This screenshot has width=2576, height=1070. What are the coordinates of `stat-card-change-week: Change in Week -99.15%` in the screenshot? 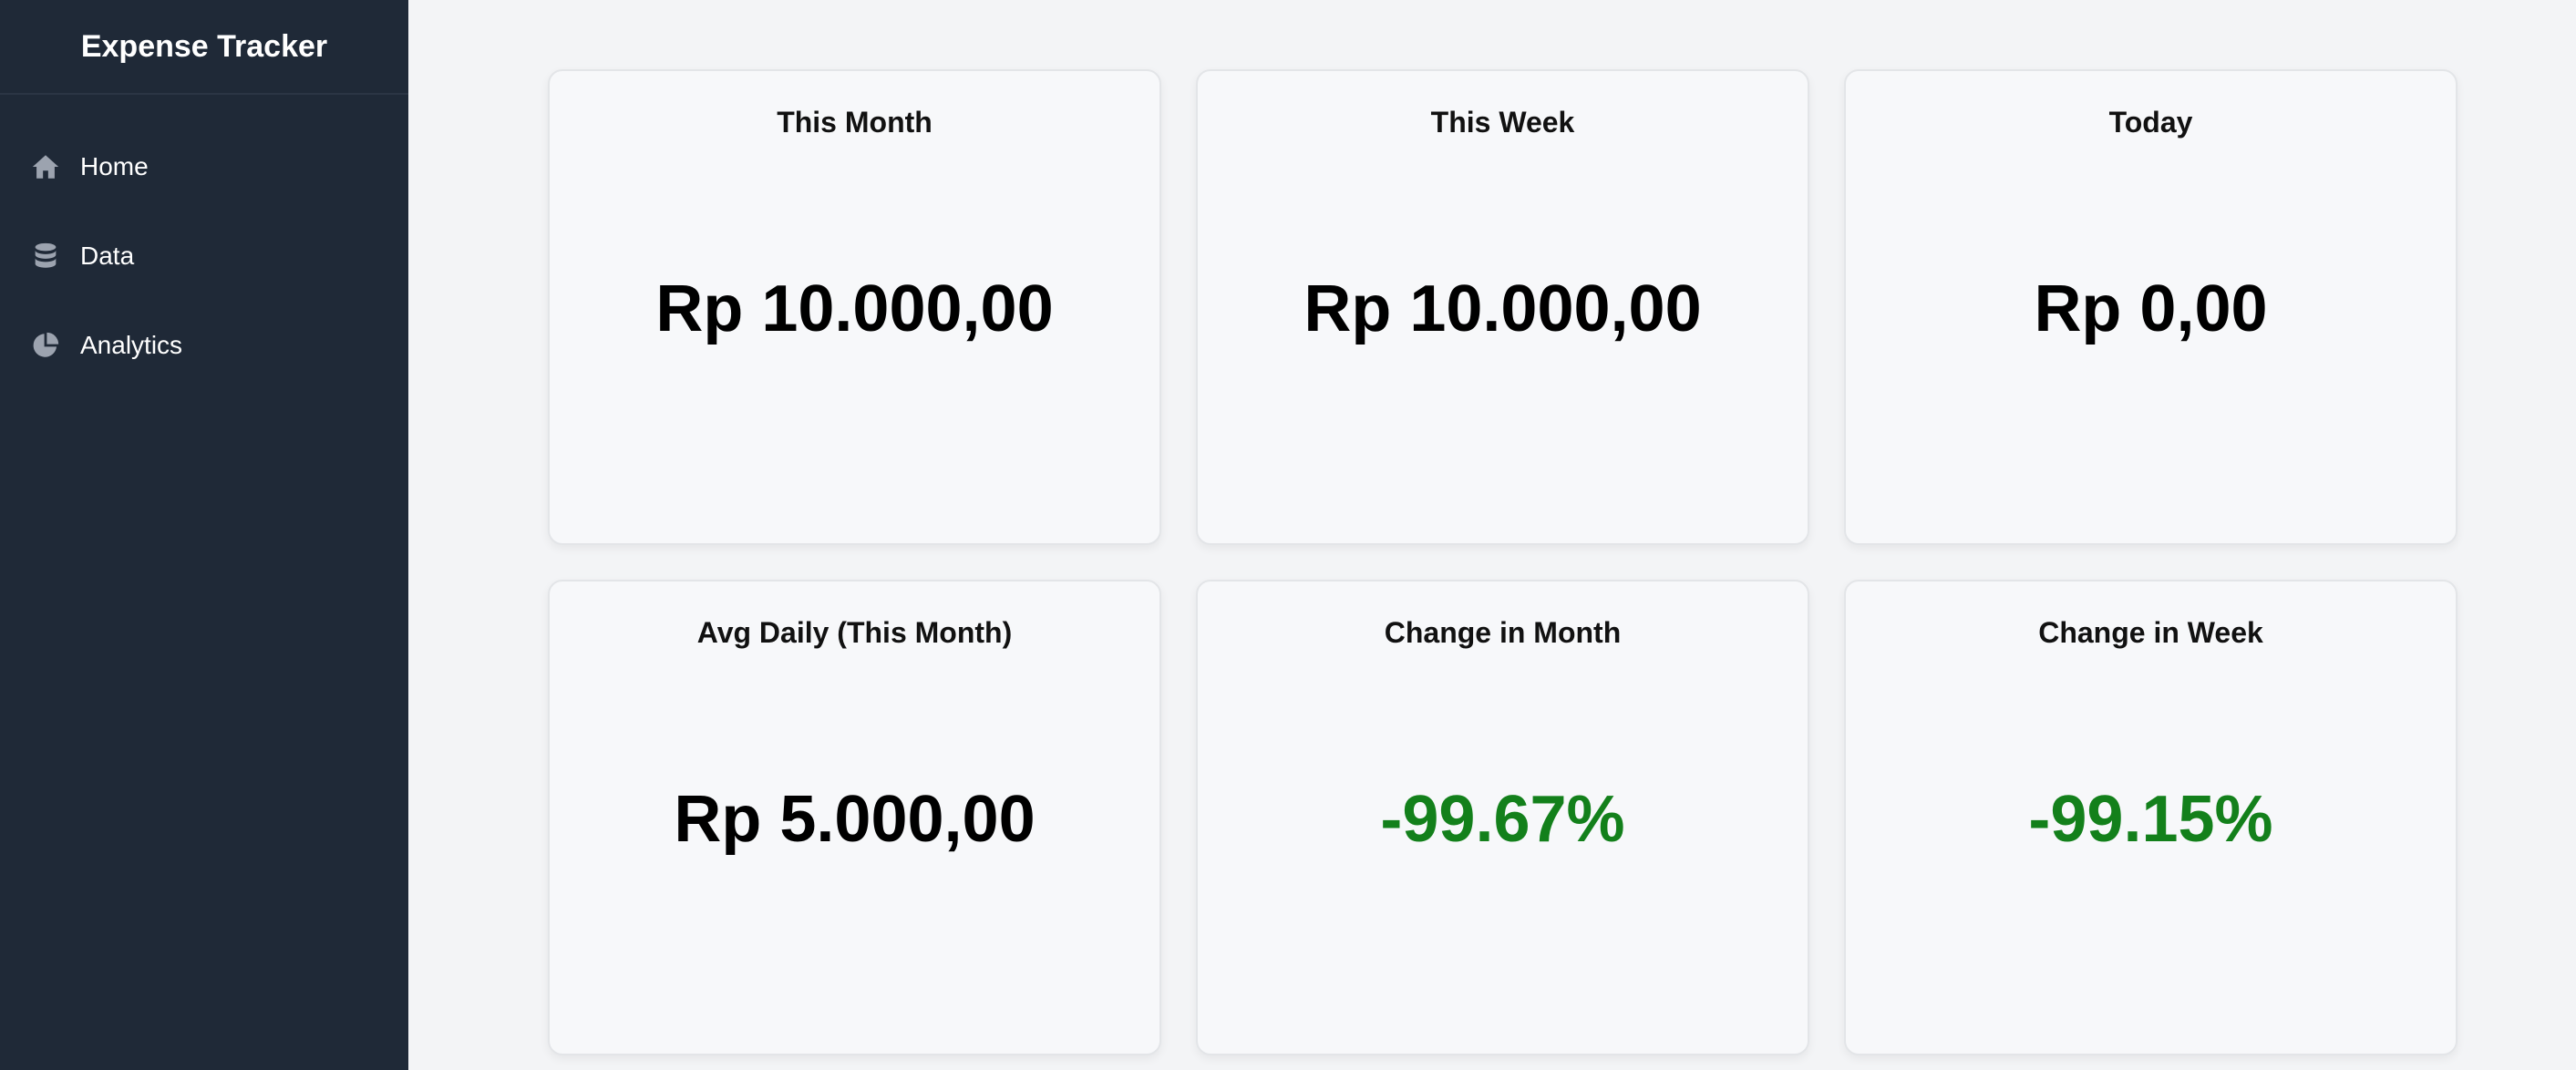 It's located at (2151, 818).